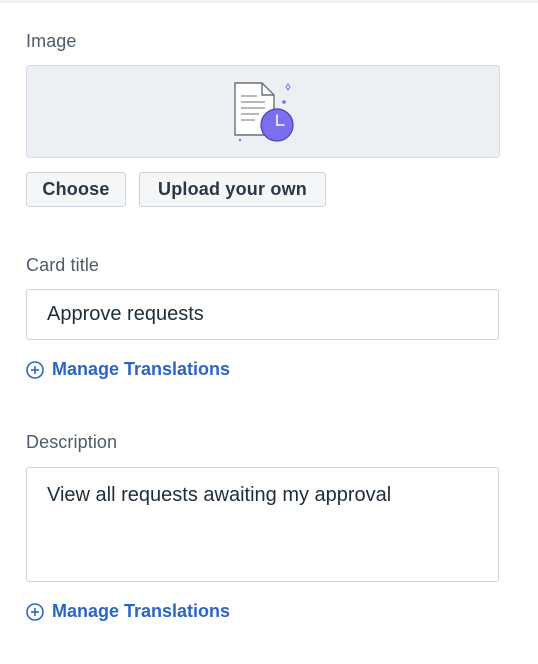 The image size is (538, 664). I want to click on upload-your-own-button: Upload your own, so click(232, 189).